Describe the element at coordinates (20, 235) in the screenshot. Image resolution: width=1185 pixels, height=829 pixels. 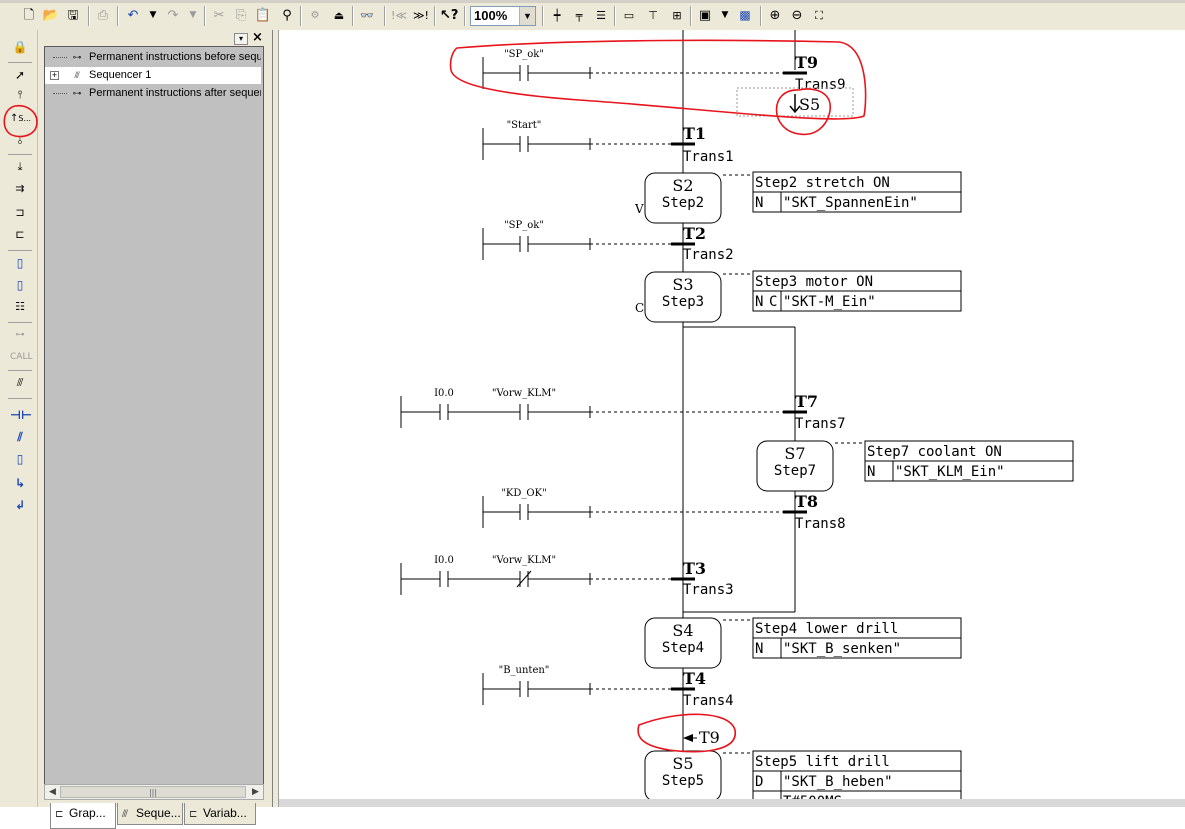
I see `insert-step-icon: ⊏` at that location.